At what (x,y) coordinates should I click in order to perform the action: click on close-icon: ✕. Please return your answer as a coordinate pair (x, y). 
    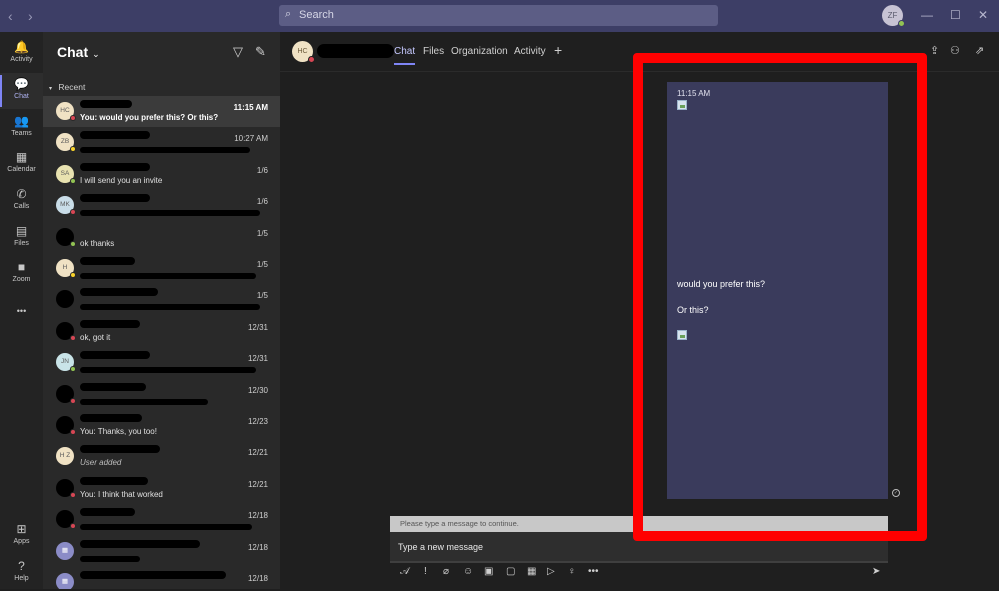
    Looking at the image, I should click on (983, 15).